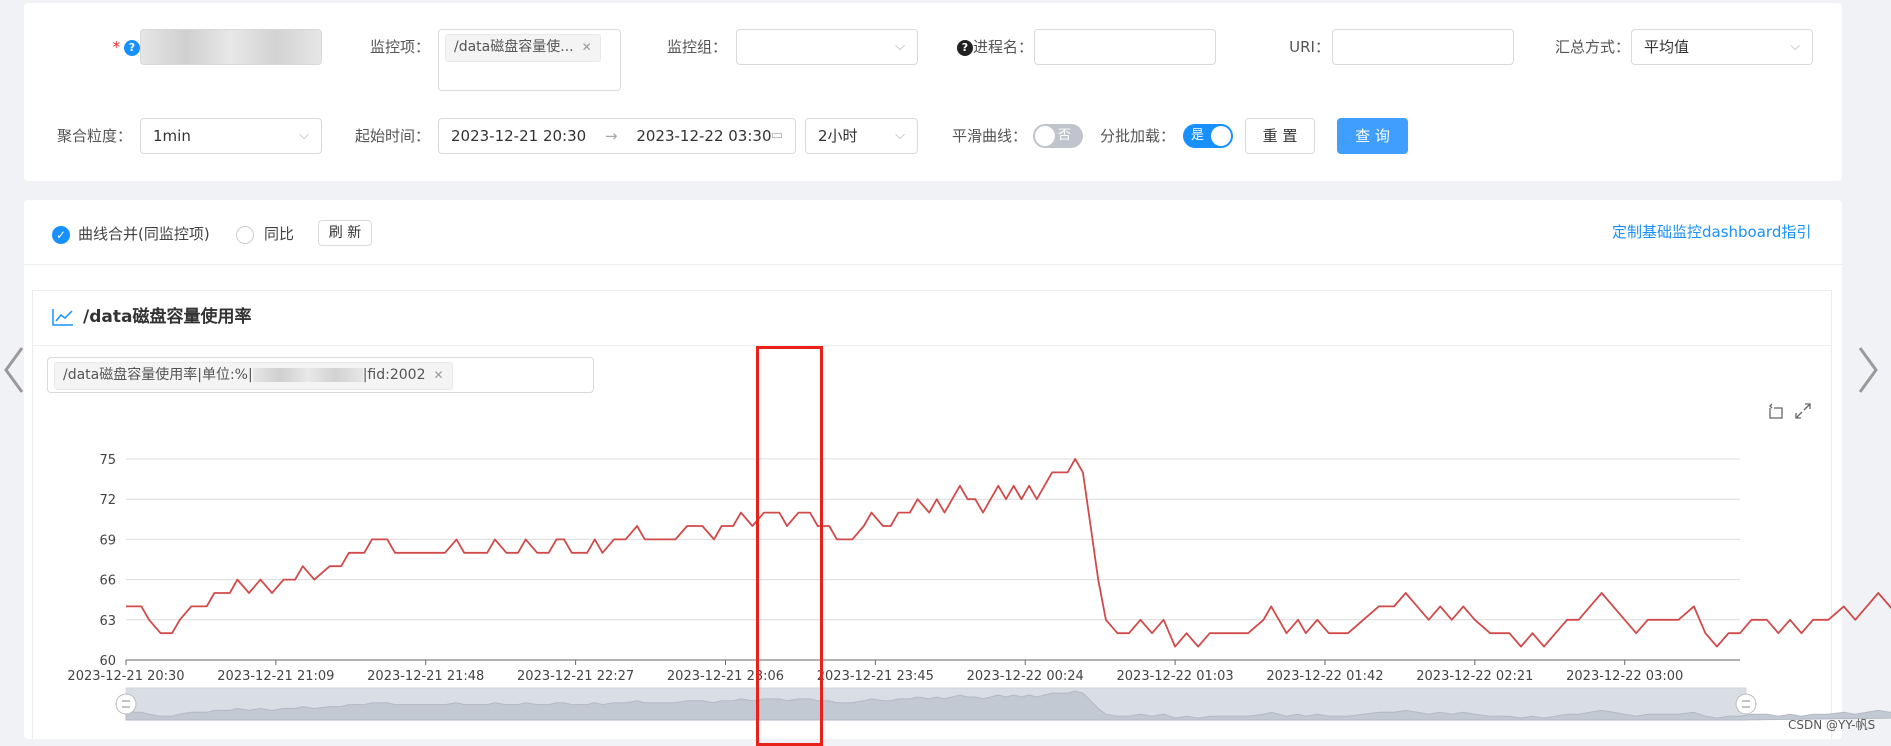 The width and height of the screenshot is (1891, 746). I want to click on monitor-item-select: /data磁盘容量使... ✕, so click(529, 60).